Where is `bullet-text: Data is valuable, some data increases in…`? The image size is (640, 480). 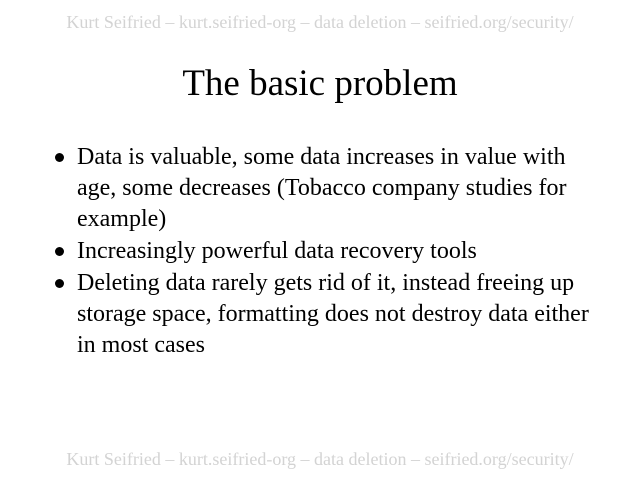 bullet-text: Data is valuable, some data increases in… is located at coordinates (322, 188).